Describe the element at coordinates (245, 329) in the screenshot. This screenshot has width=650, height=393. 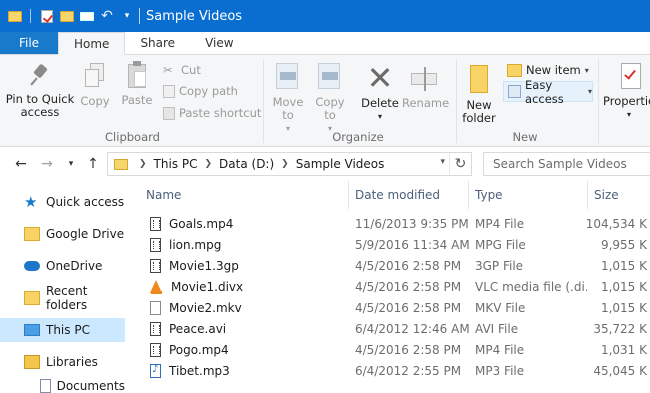
I see `file-name-cell: Peace.avi` at that location.